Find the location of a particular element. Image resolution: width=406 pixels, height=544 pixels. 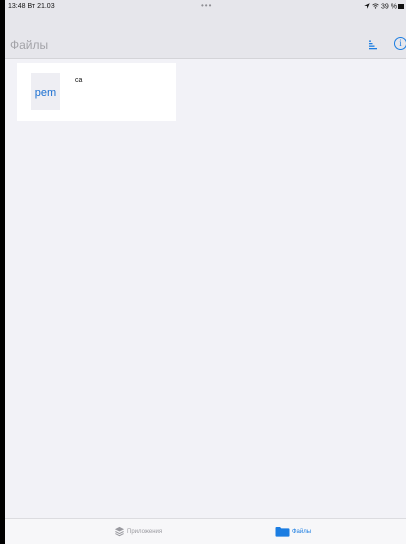

status-right-group: 39 % is located at coordinates (384, 7).